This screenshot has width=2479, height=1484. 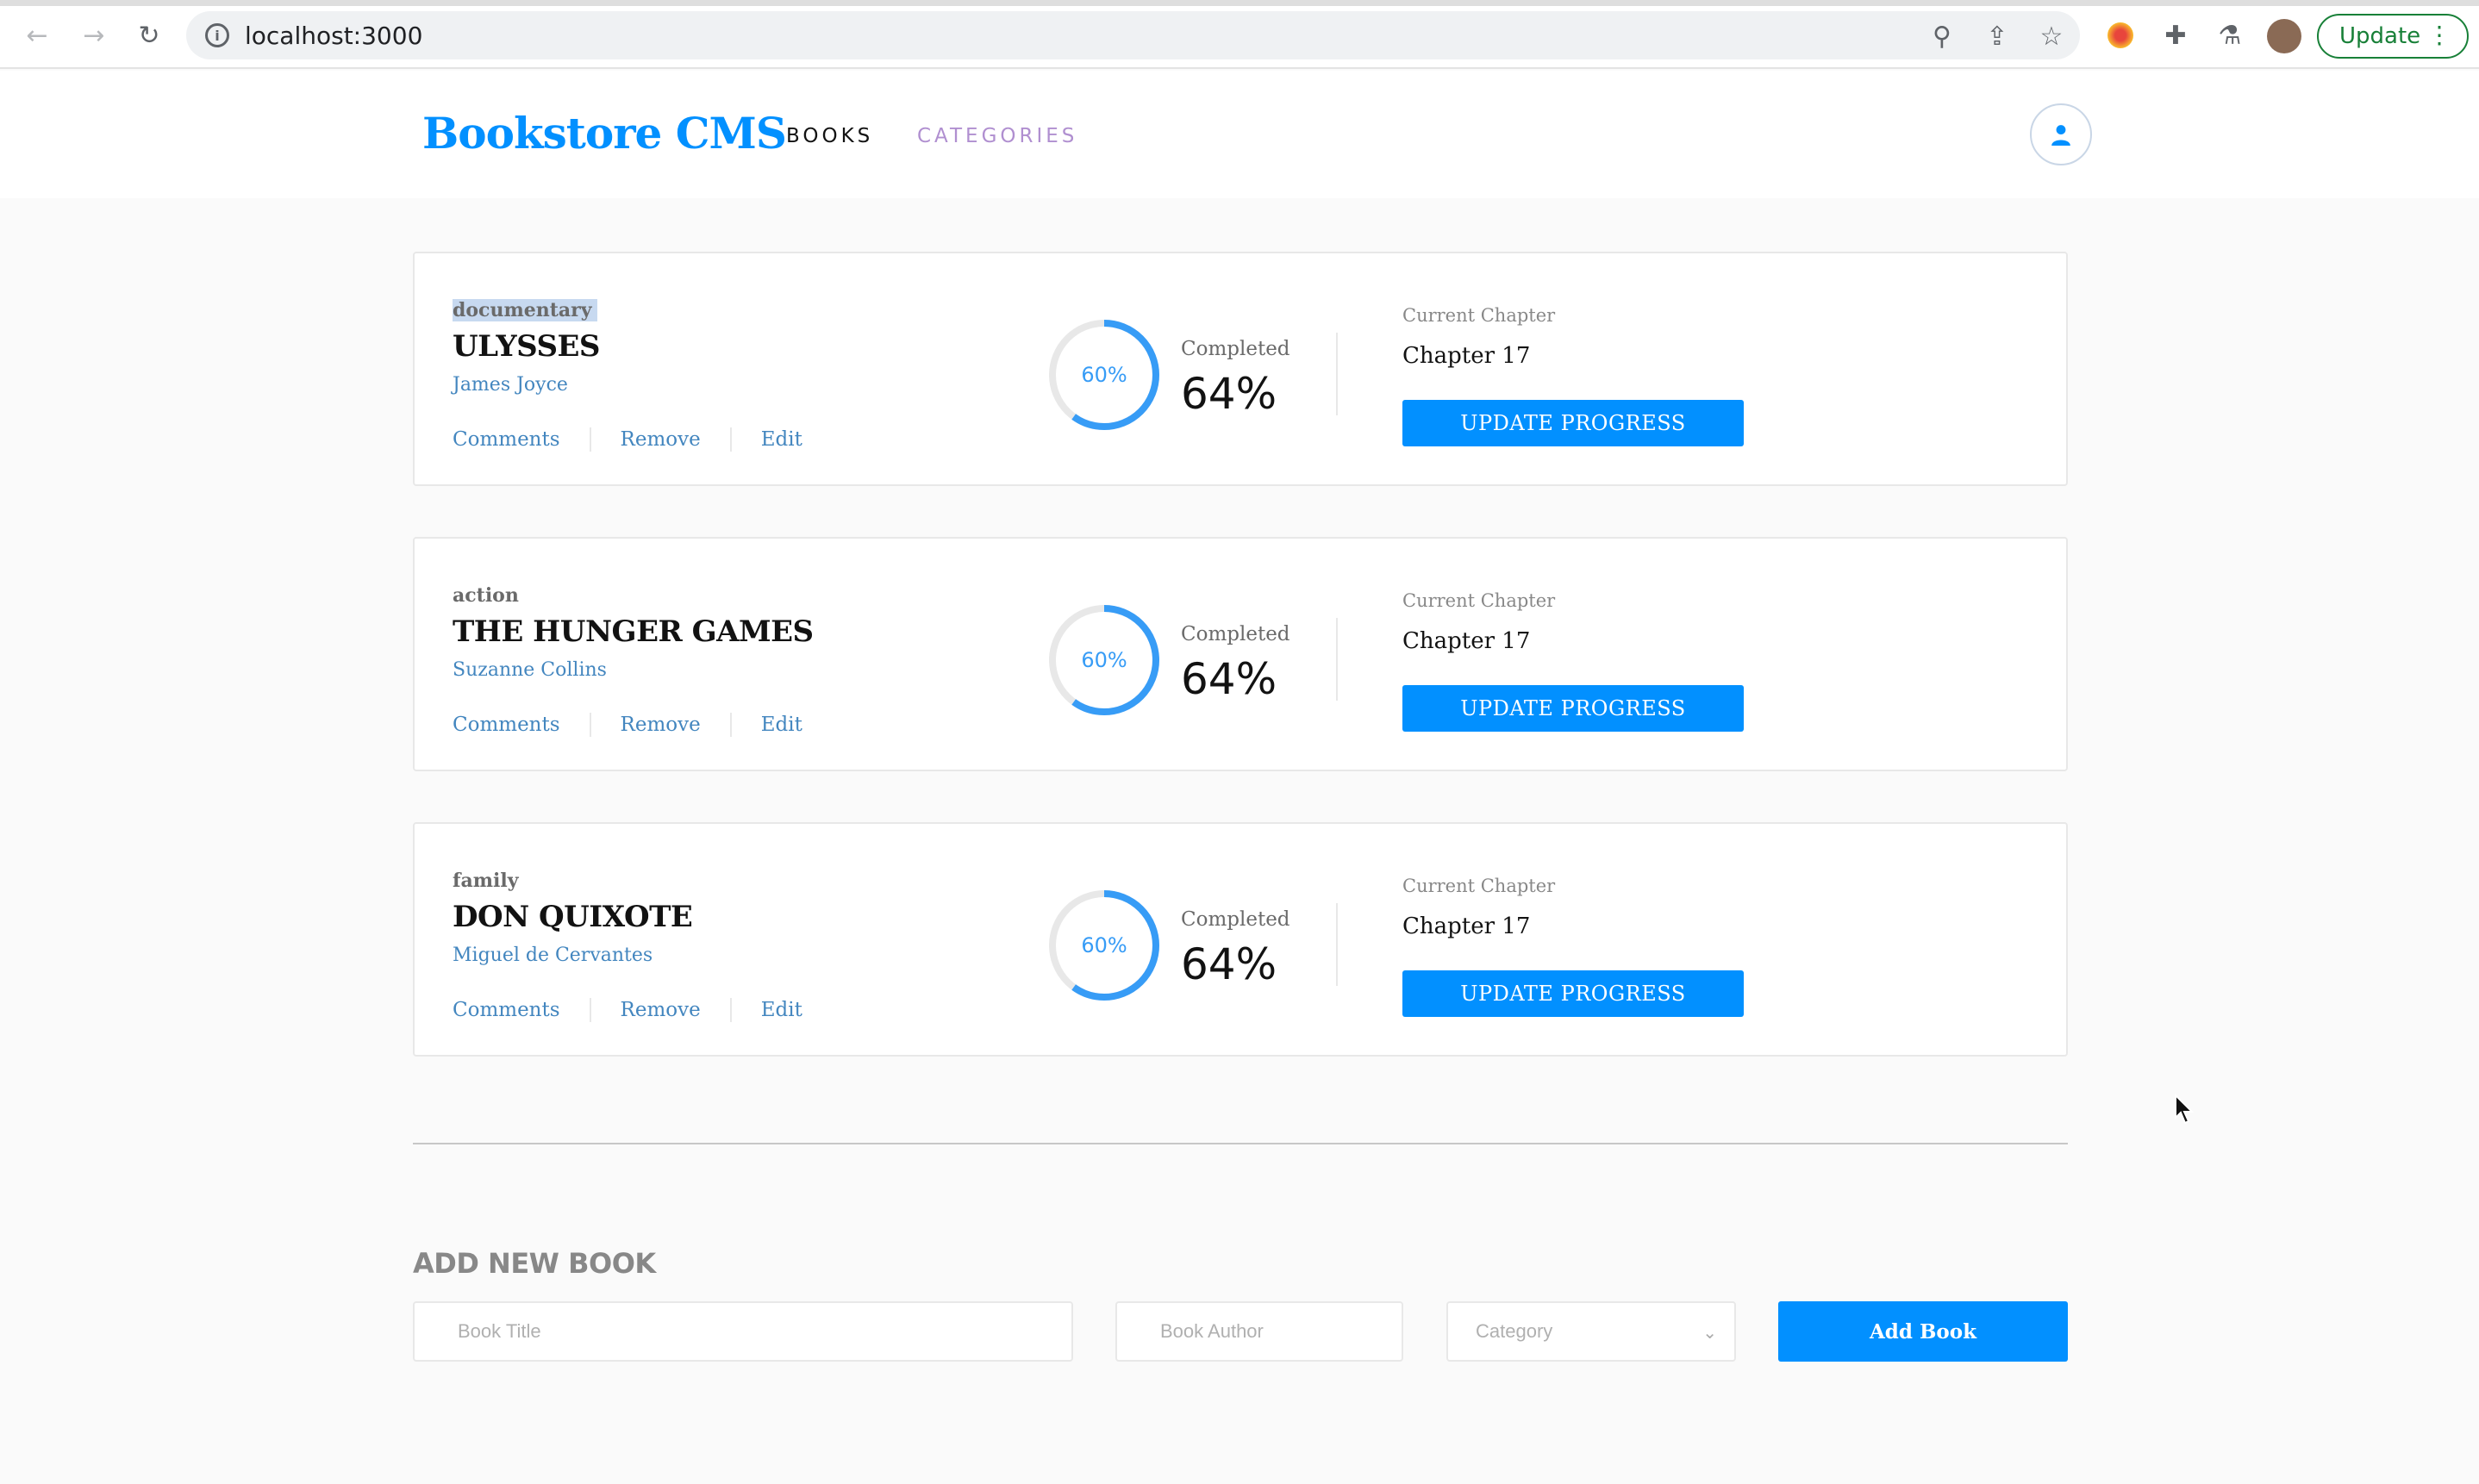 What do you see at coordinates (2120, 35) in the screenshot?
I see `extension-icon` at bounding box center [2120, 35].